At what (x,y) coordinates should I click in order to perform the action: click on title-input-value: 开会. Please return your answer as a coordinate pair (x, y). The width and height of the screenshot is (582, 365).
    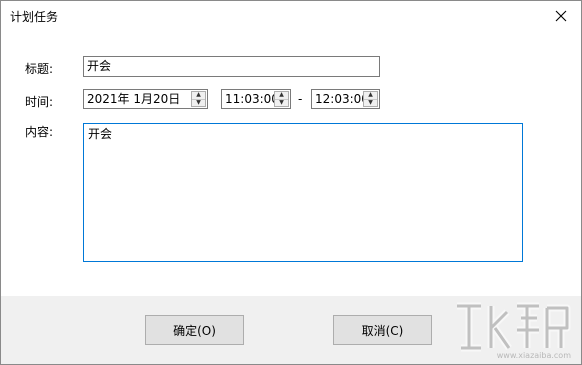
    Looking at the image, I should click on (99, 66).